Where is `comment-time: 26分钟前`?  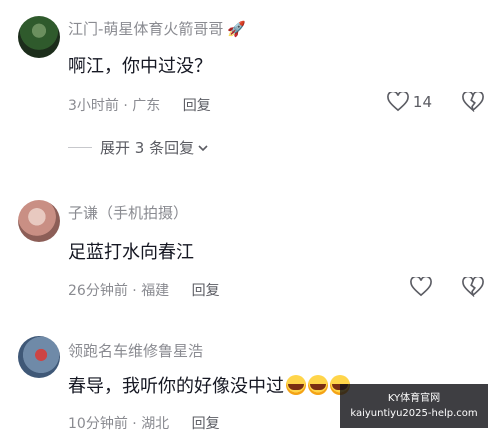
comment-time: 26分钟前 is located at coordinates (98, 291).